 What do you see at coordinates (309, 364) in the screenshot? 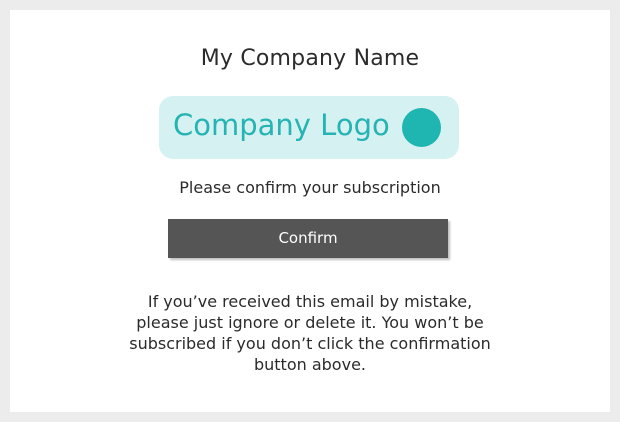
I see `disclaimer-line: button above.` at bounding box center [309, 364].